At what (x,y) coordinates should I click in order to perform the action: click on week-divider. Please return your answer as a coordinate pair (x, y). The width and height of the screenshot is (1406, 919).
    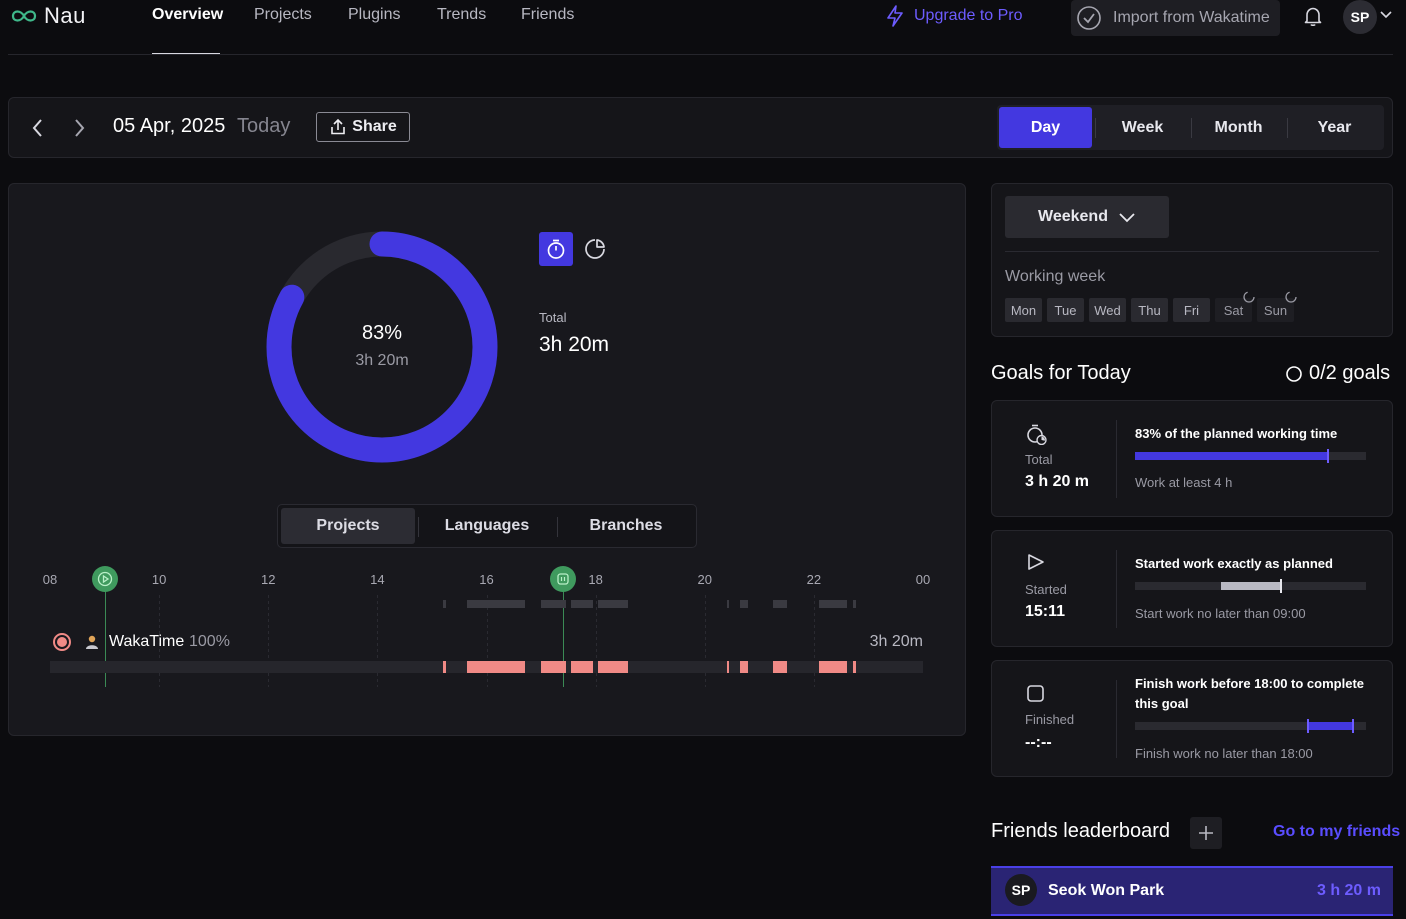
    Looking at the image, I should click on (1192, 251).